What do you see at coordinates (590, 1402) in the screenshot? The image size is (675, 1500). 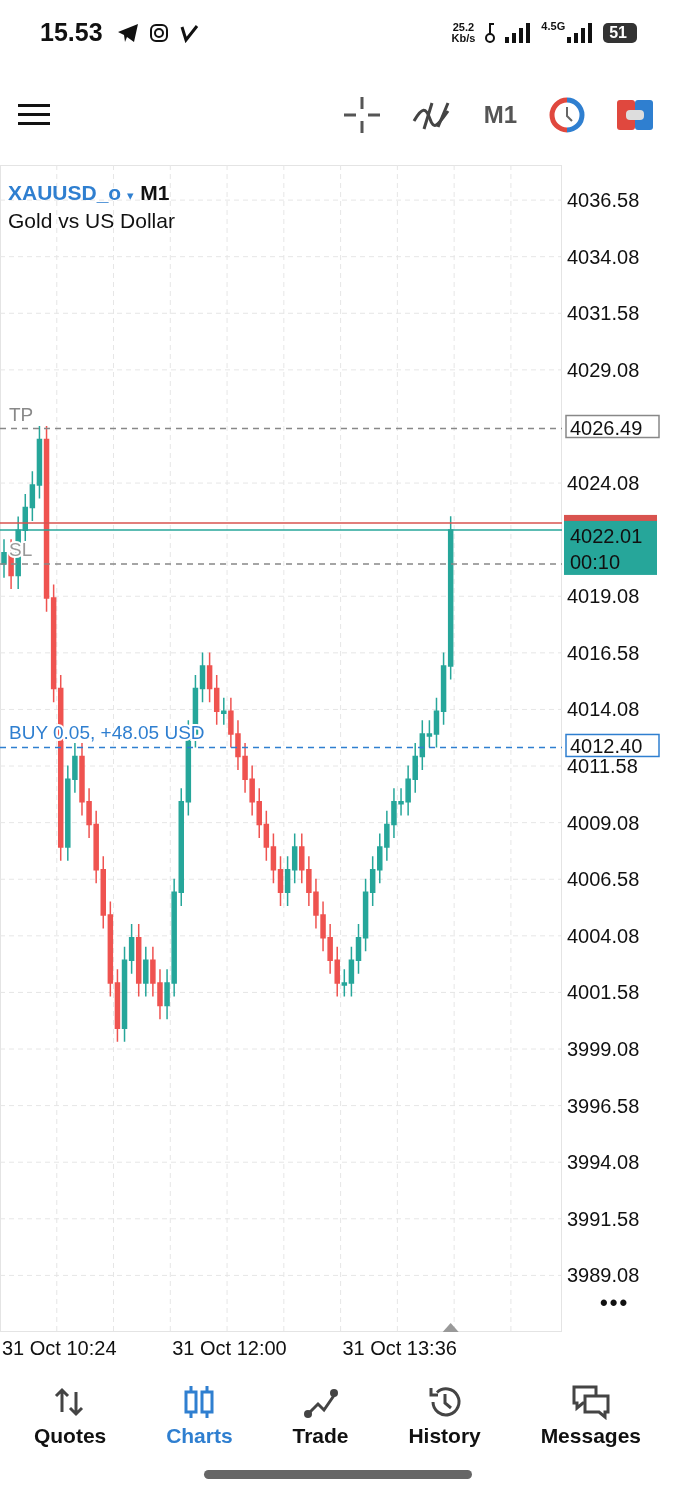 I see `chat-bubbles-icon` at bounding box center [590, 1402].